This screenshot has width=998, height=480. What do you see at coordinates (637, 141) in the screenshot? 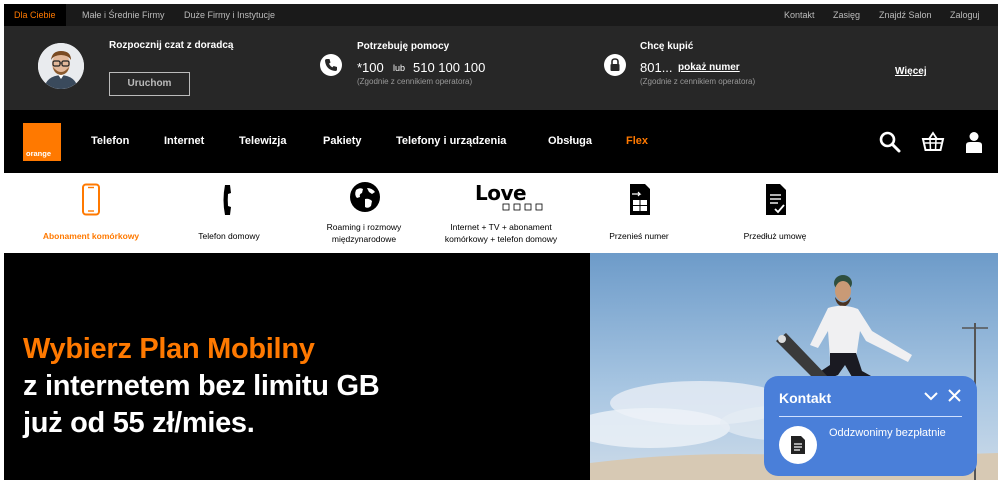
I see `nav-flex: Flex` at bounding box center [637, 141].